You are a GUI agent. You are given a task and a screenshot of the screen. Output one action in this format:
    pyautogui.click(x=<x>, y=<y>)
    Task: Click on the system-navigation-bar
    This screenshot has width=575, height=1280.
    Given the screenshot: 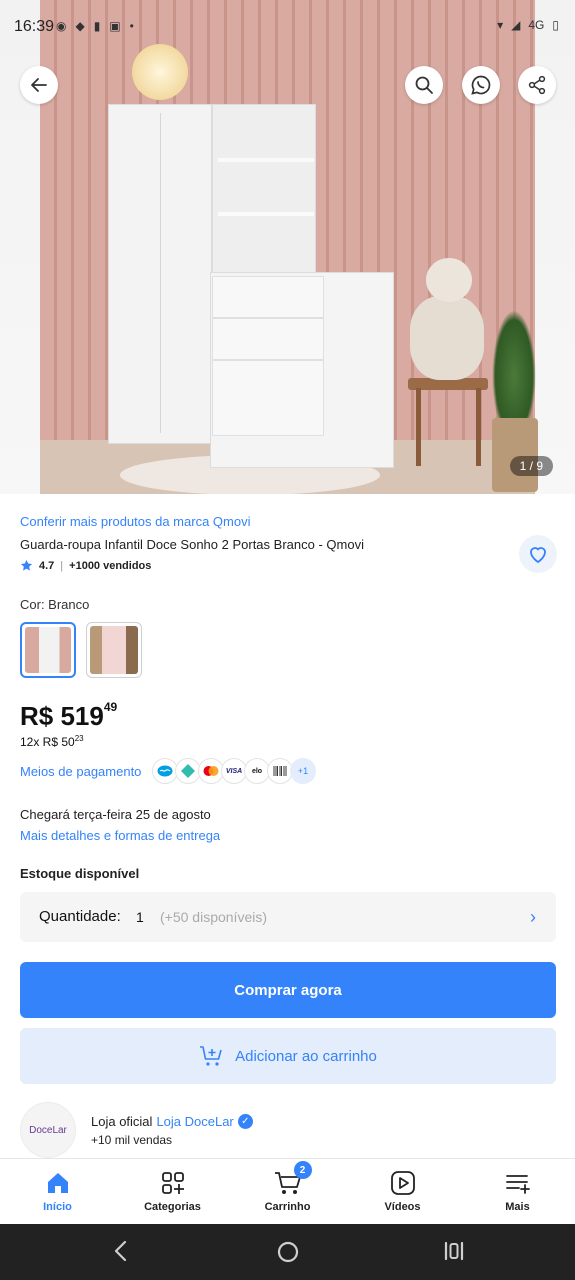 What is the action you would take?
    pyautogui.click(x=287, y=1252)
    